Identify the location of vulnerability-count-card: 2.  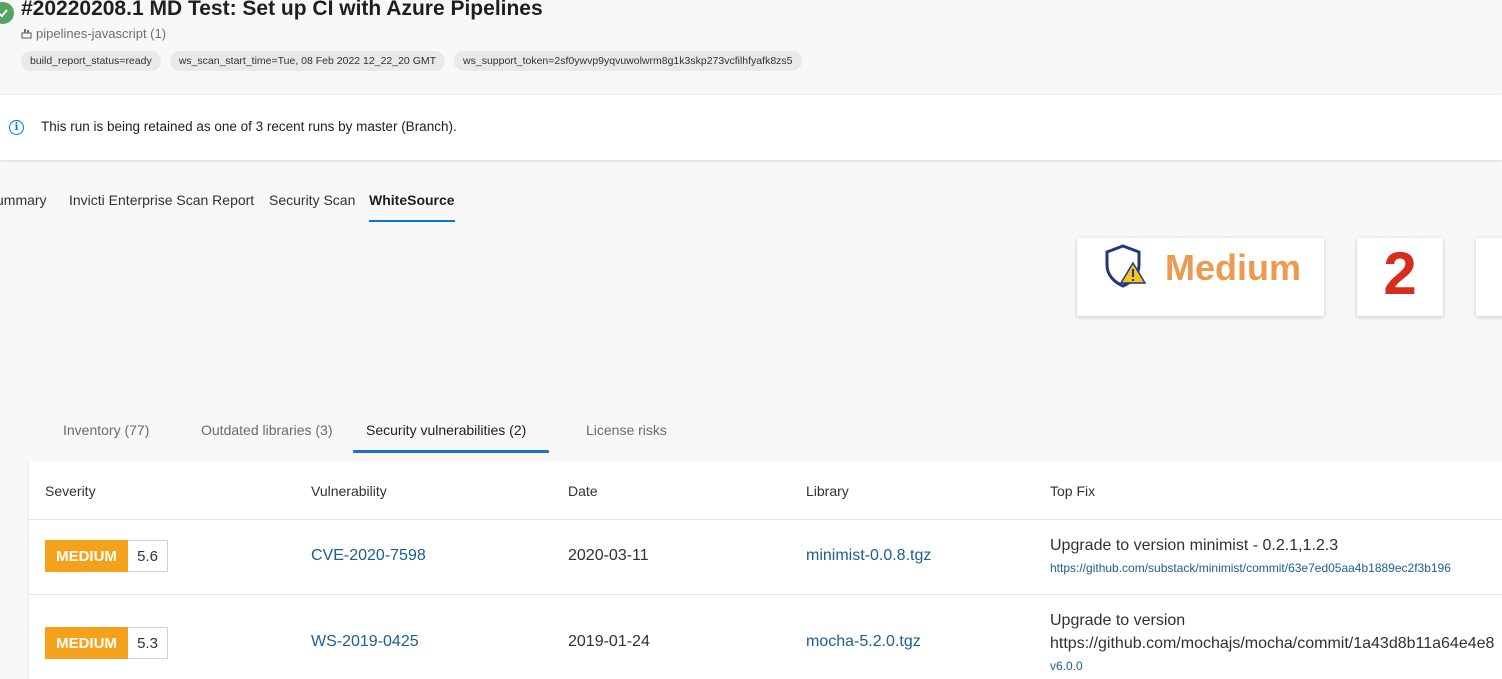
(1400, 277).